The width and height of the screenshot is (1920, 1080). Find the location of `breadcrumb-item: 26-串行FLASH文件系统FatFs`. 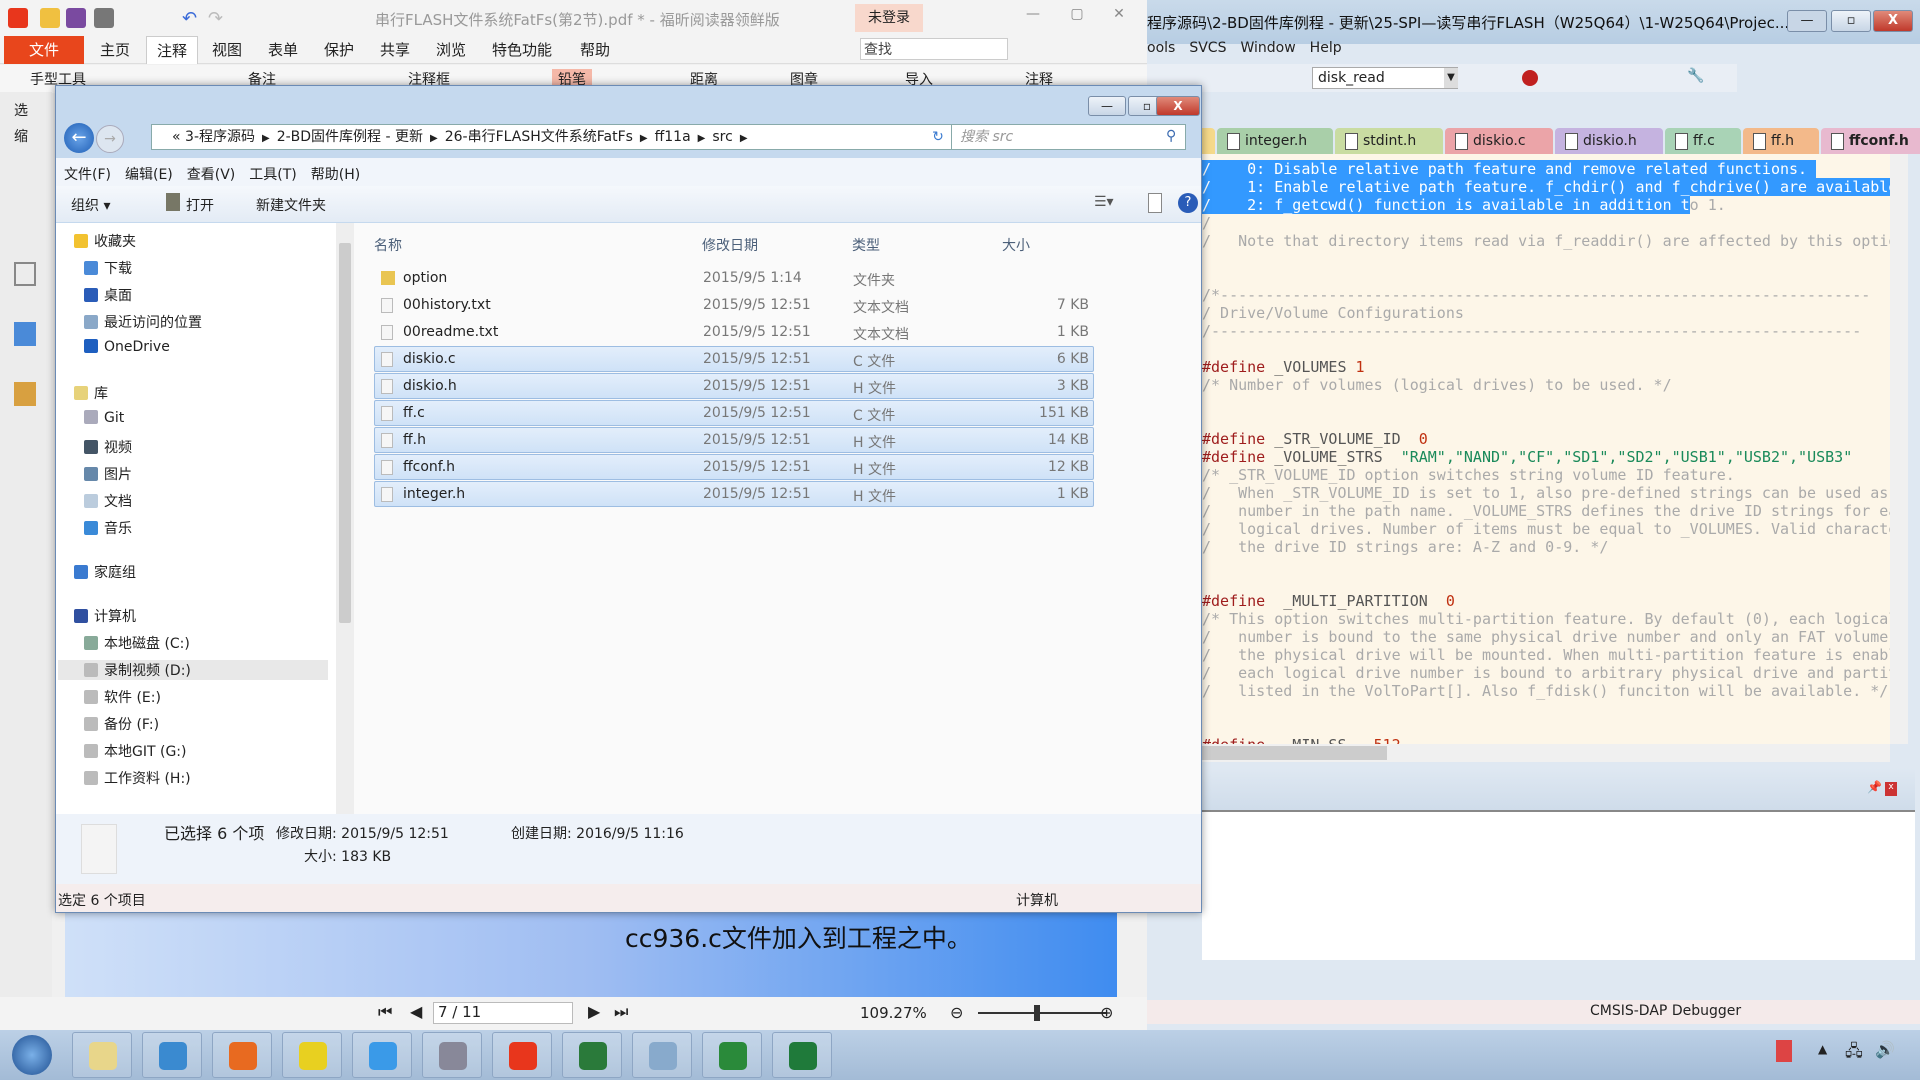

breadcrumb-item: 26-串行FLASH文件系统FatFs is located at coordinates (539, 137).